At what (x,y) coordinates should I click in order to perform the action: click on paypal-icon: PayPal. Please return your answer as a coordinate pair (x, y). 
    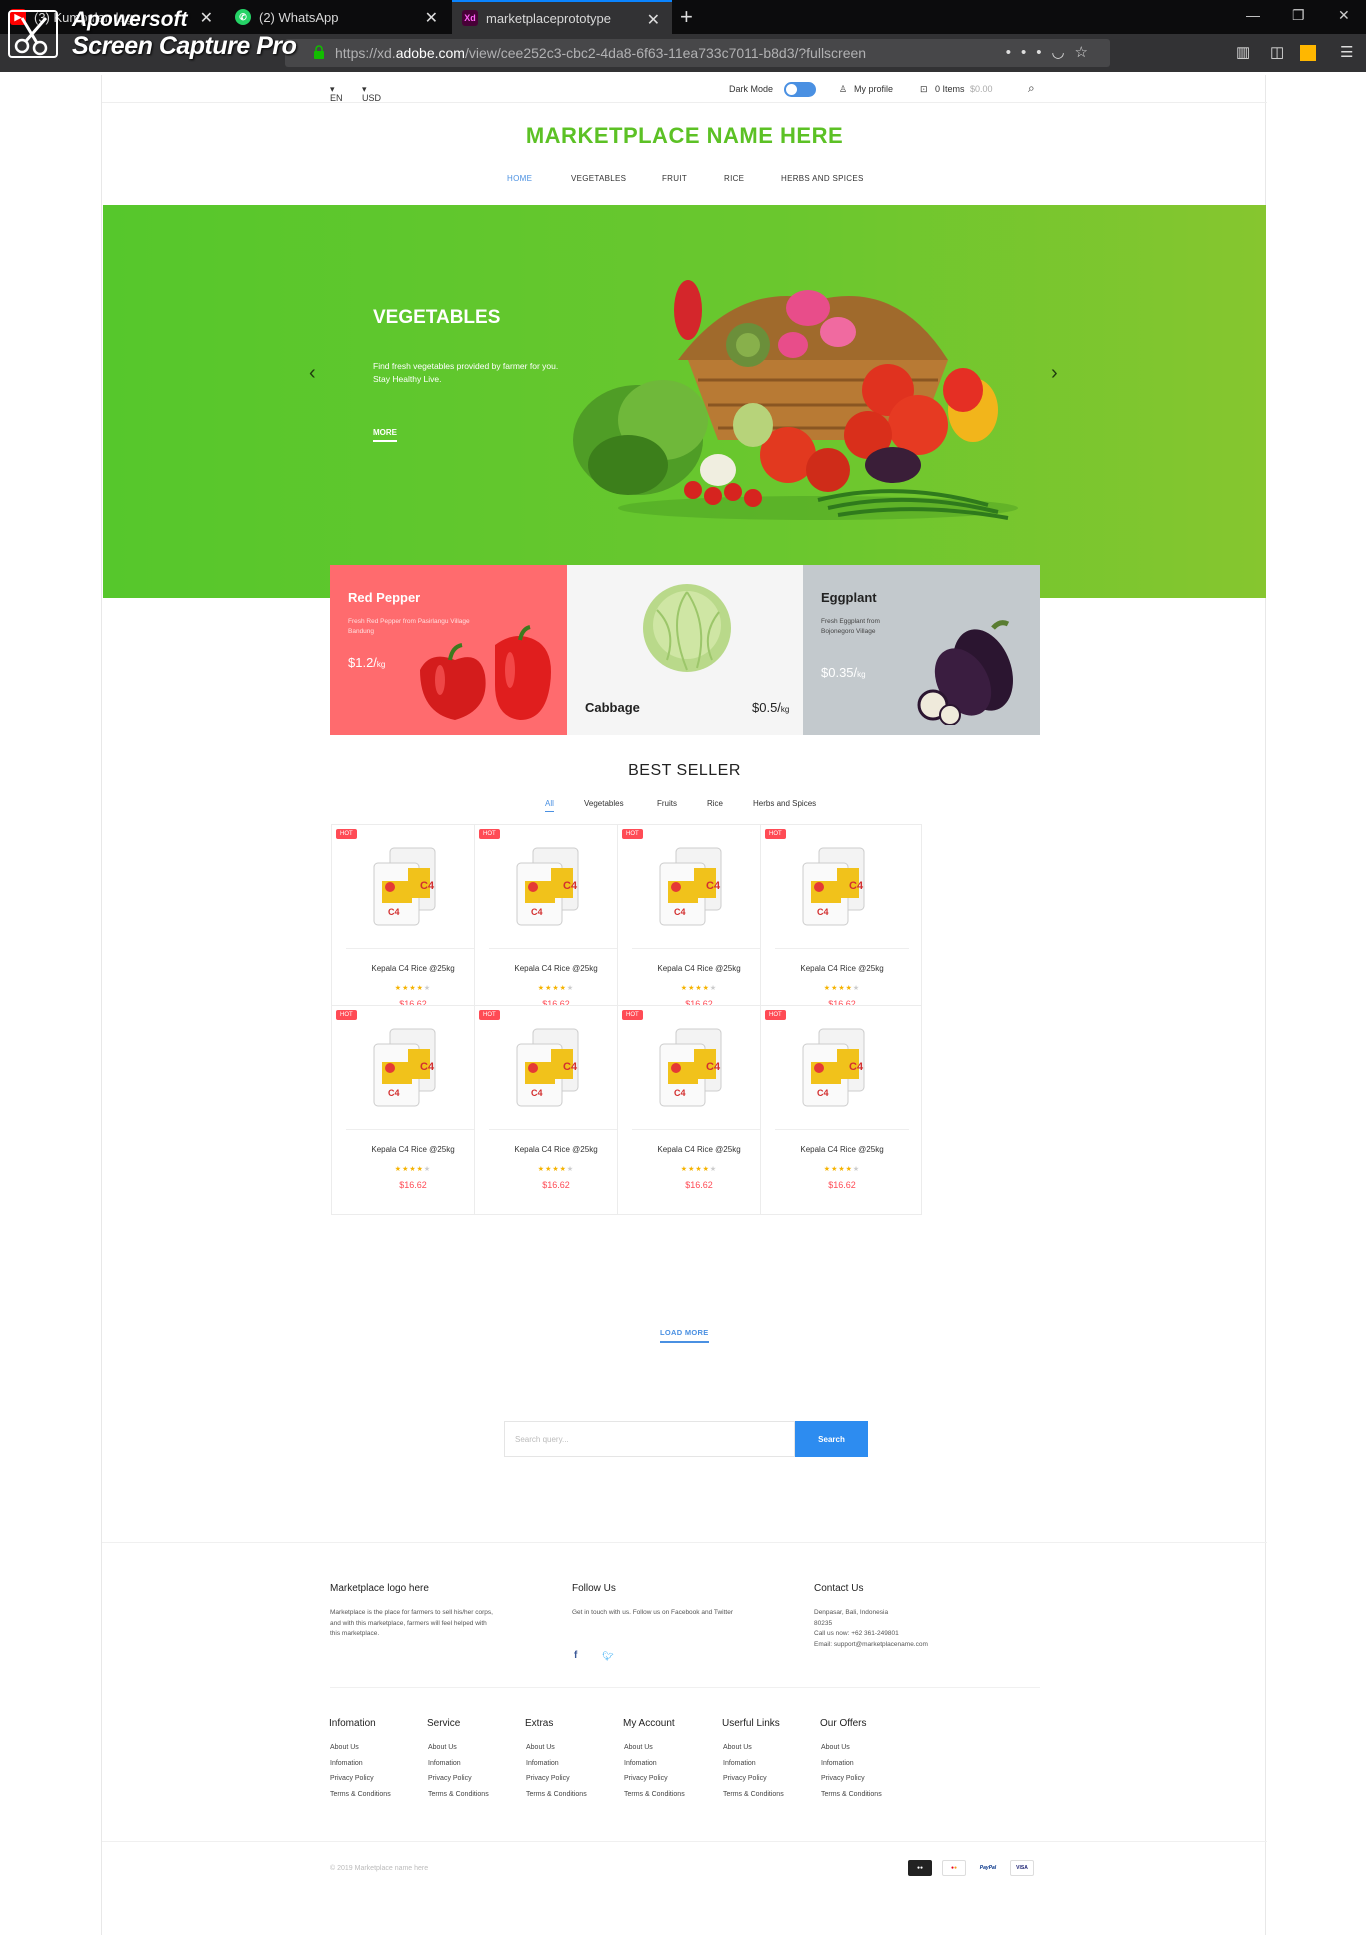
    Looking at the image, I should click on (988, 1868).